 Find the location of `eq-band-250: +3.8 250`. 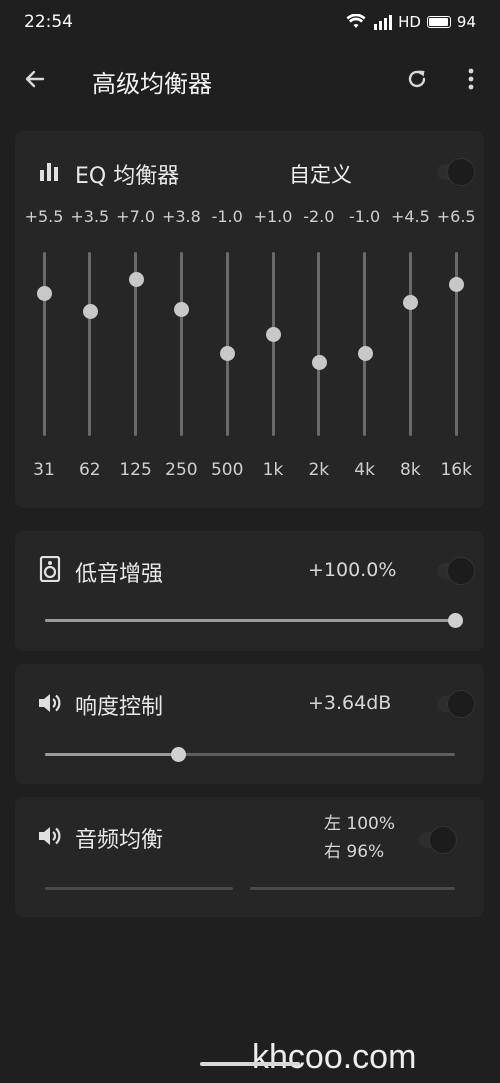

eq-band-250: +3.8 250 is located at coordinates (181, 305).